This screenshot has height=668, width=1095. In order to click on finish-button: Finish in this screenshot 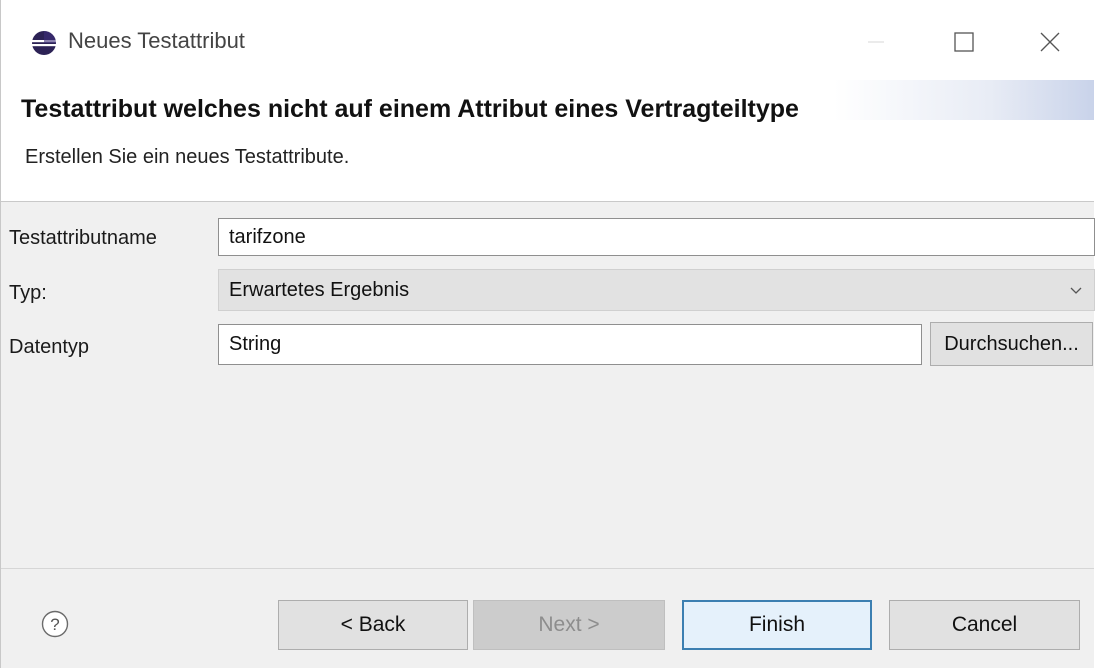, I will do `click(777, 625)`.